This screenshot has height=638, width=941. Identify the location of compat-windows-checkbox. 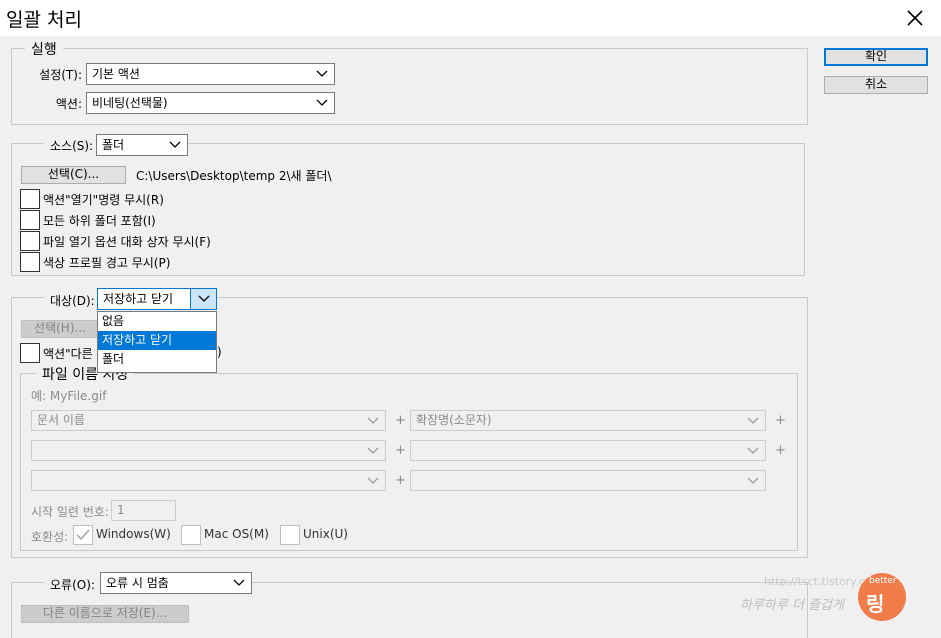
(83, 535).